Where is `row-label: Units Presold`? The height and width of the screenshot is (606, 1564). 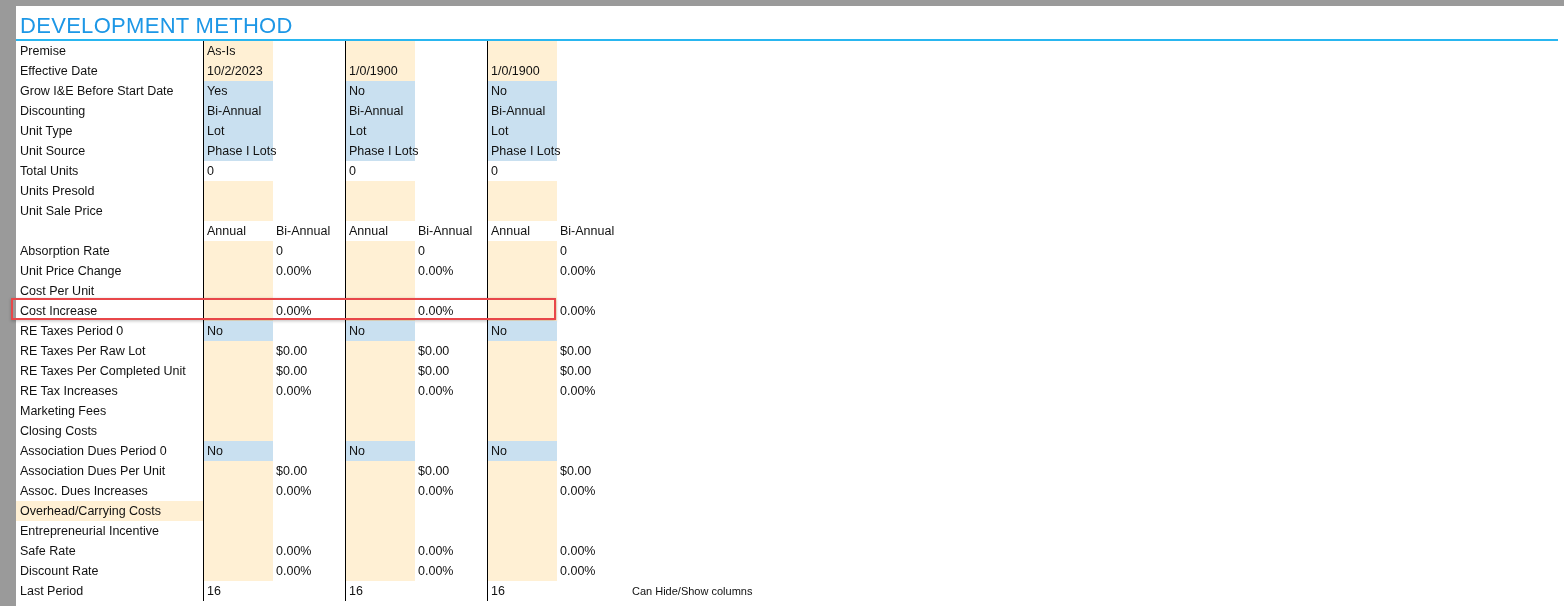 row-label: Units Presold is located at coordinates (57, 191).